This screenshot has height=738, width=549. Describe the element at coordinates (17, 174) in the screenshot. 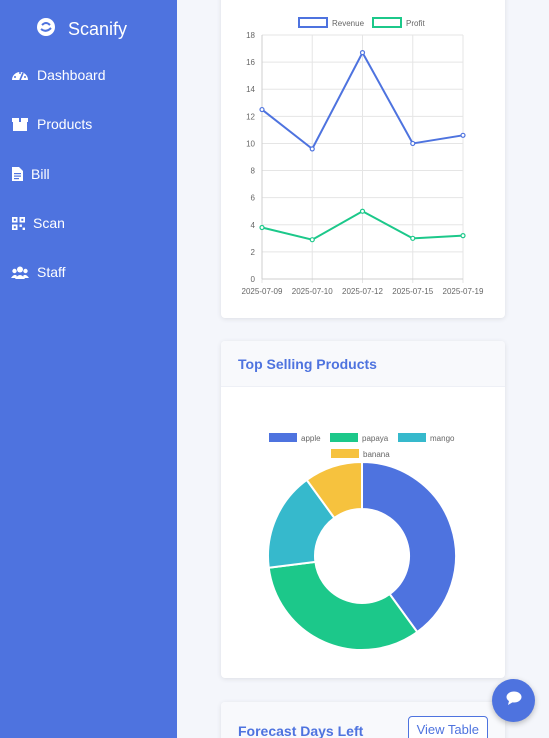

I see `file-icon` at that location.